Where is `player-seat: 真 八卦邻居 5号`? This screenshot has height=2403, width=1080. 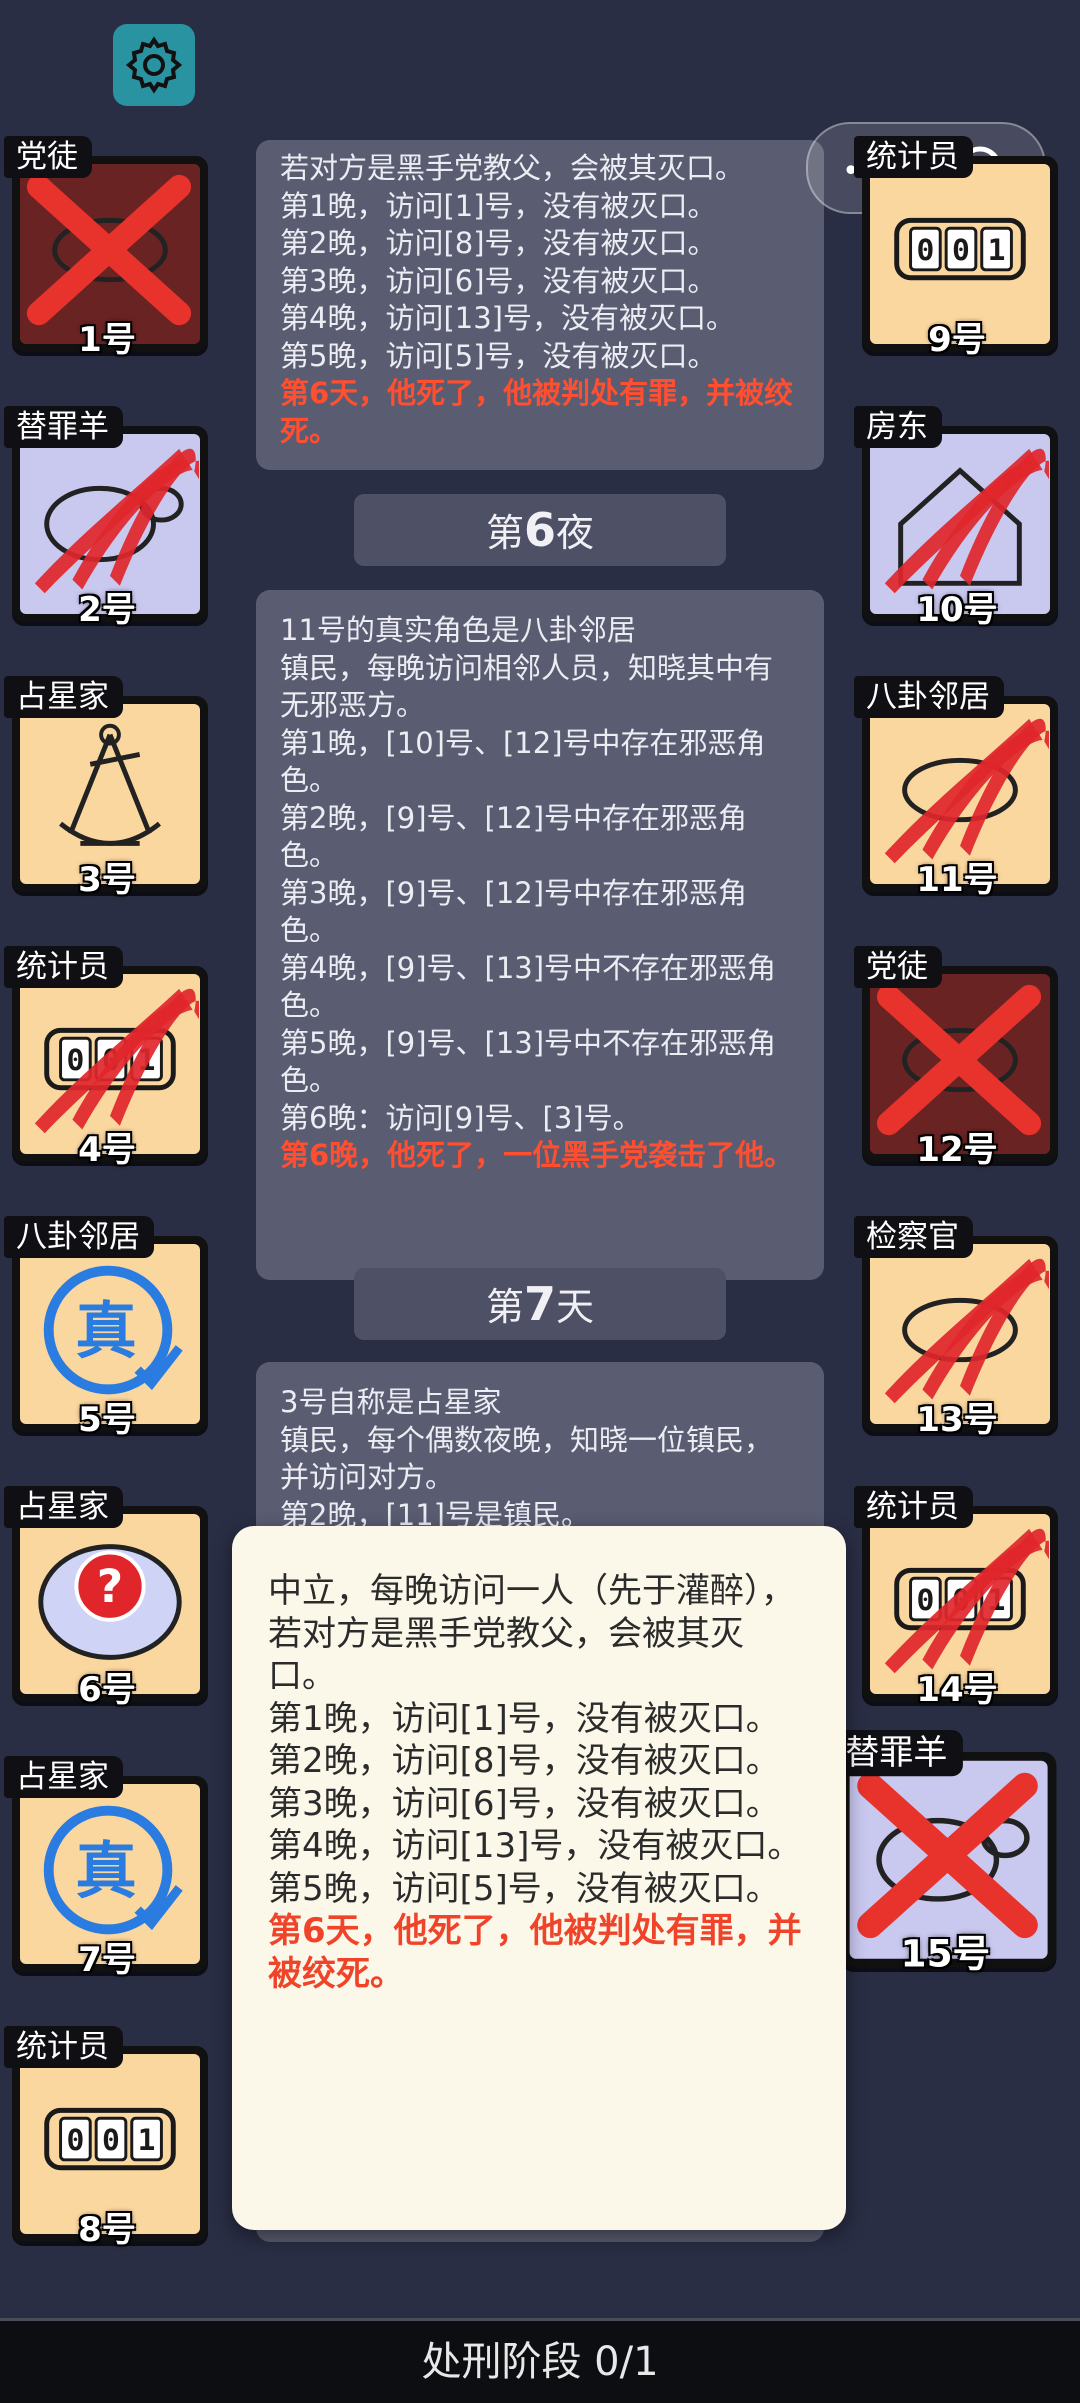 player-seat: 真 八卦邻居 5号 is located at coordinates (107, 1331).